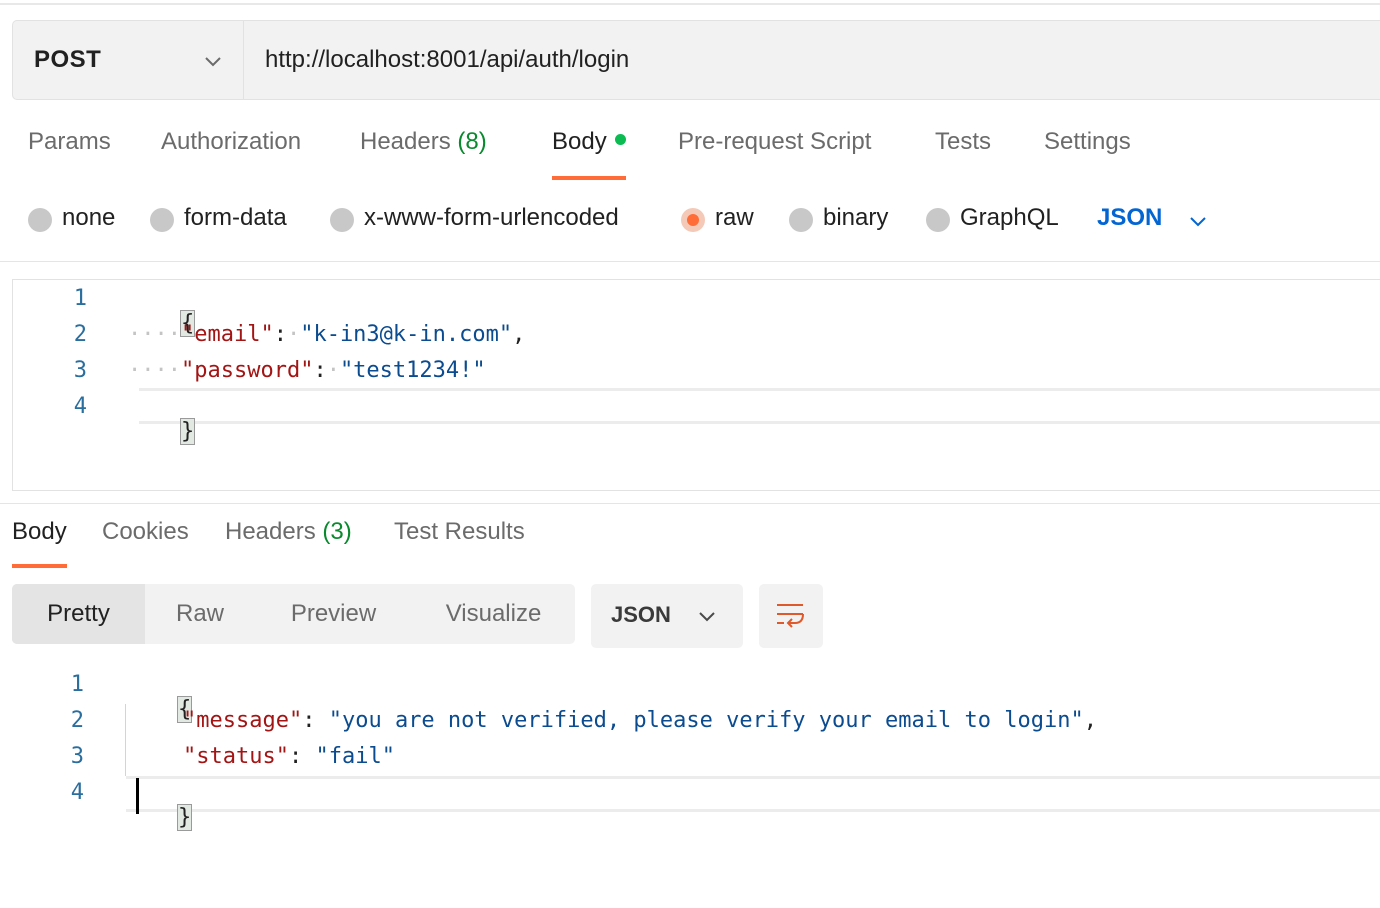 This screenshot has height=908, width=1380. What do you see at coordinates (459, 531) in the screenshot?
I see `tab-label: Test Results` at bounding box center [459, 531].